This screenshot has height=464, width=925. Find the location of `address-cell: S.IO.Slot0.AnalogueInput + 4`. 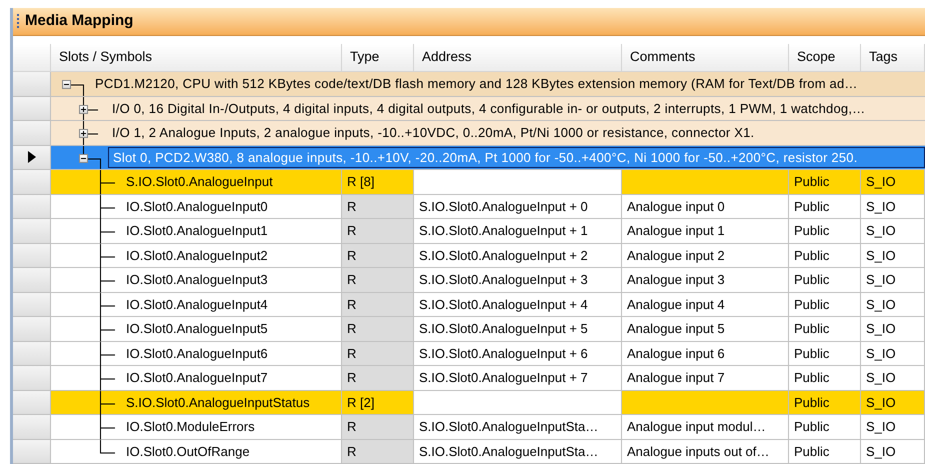

address-cell: S.IO.Slot0.AnalogueInput + 4 is located at coordinates (518, 304).